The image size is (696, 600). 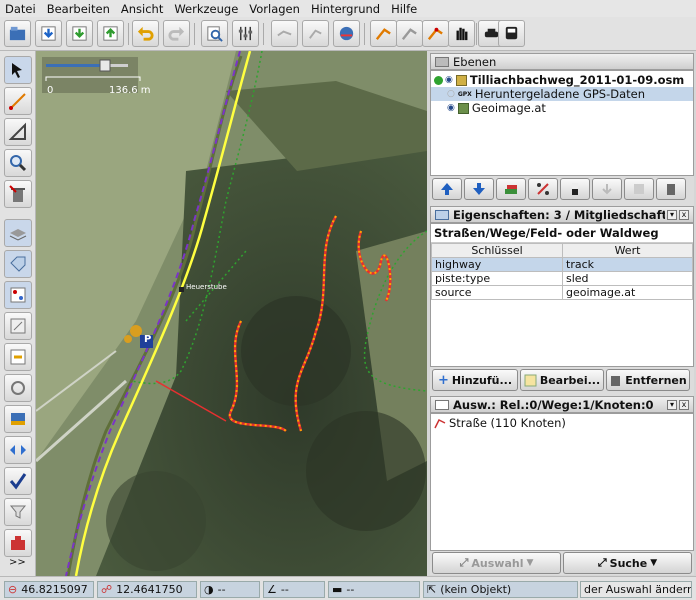 I want to click on tag-icon, so click(x=442, y=214).